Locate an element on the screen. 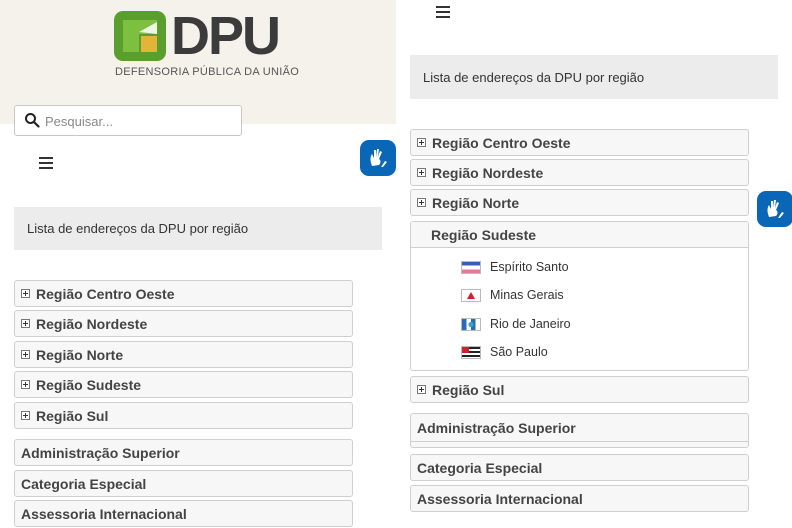  minas-gerais-flag-icon is located at coordinates (471, 295).